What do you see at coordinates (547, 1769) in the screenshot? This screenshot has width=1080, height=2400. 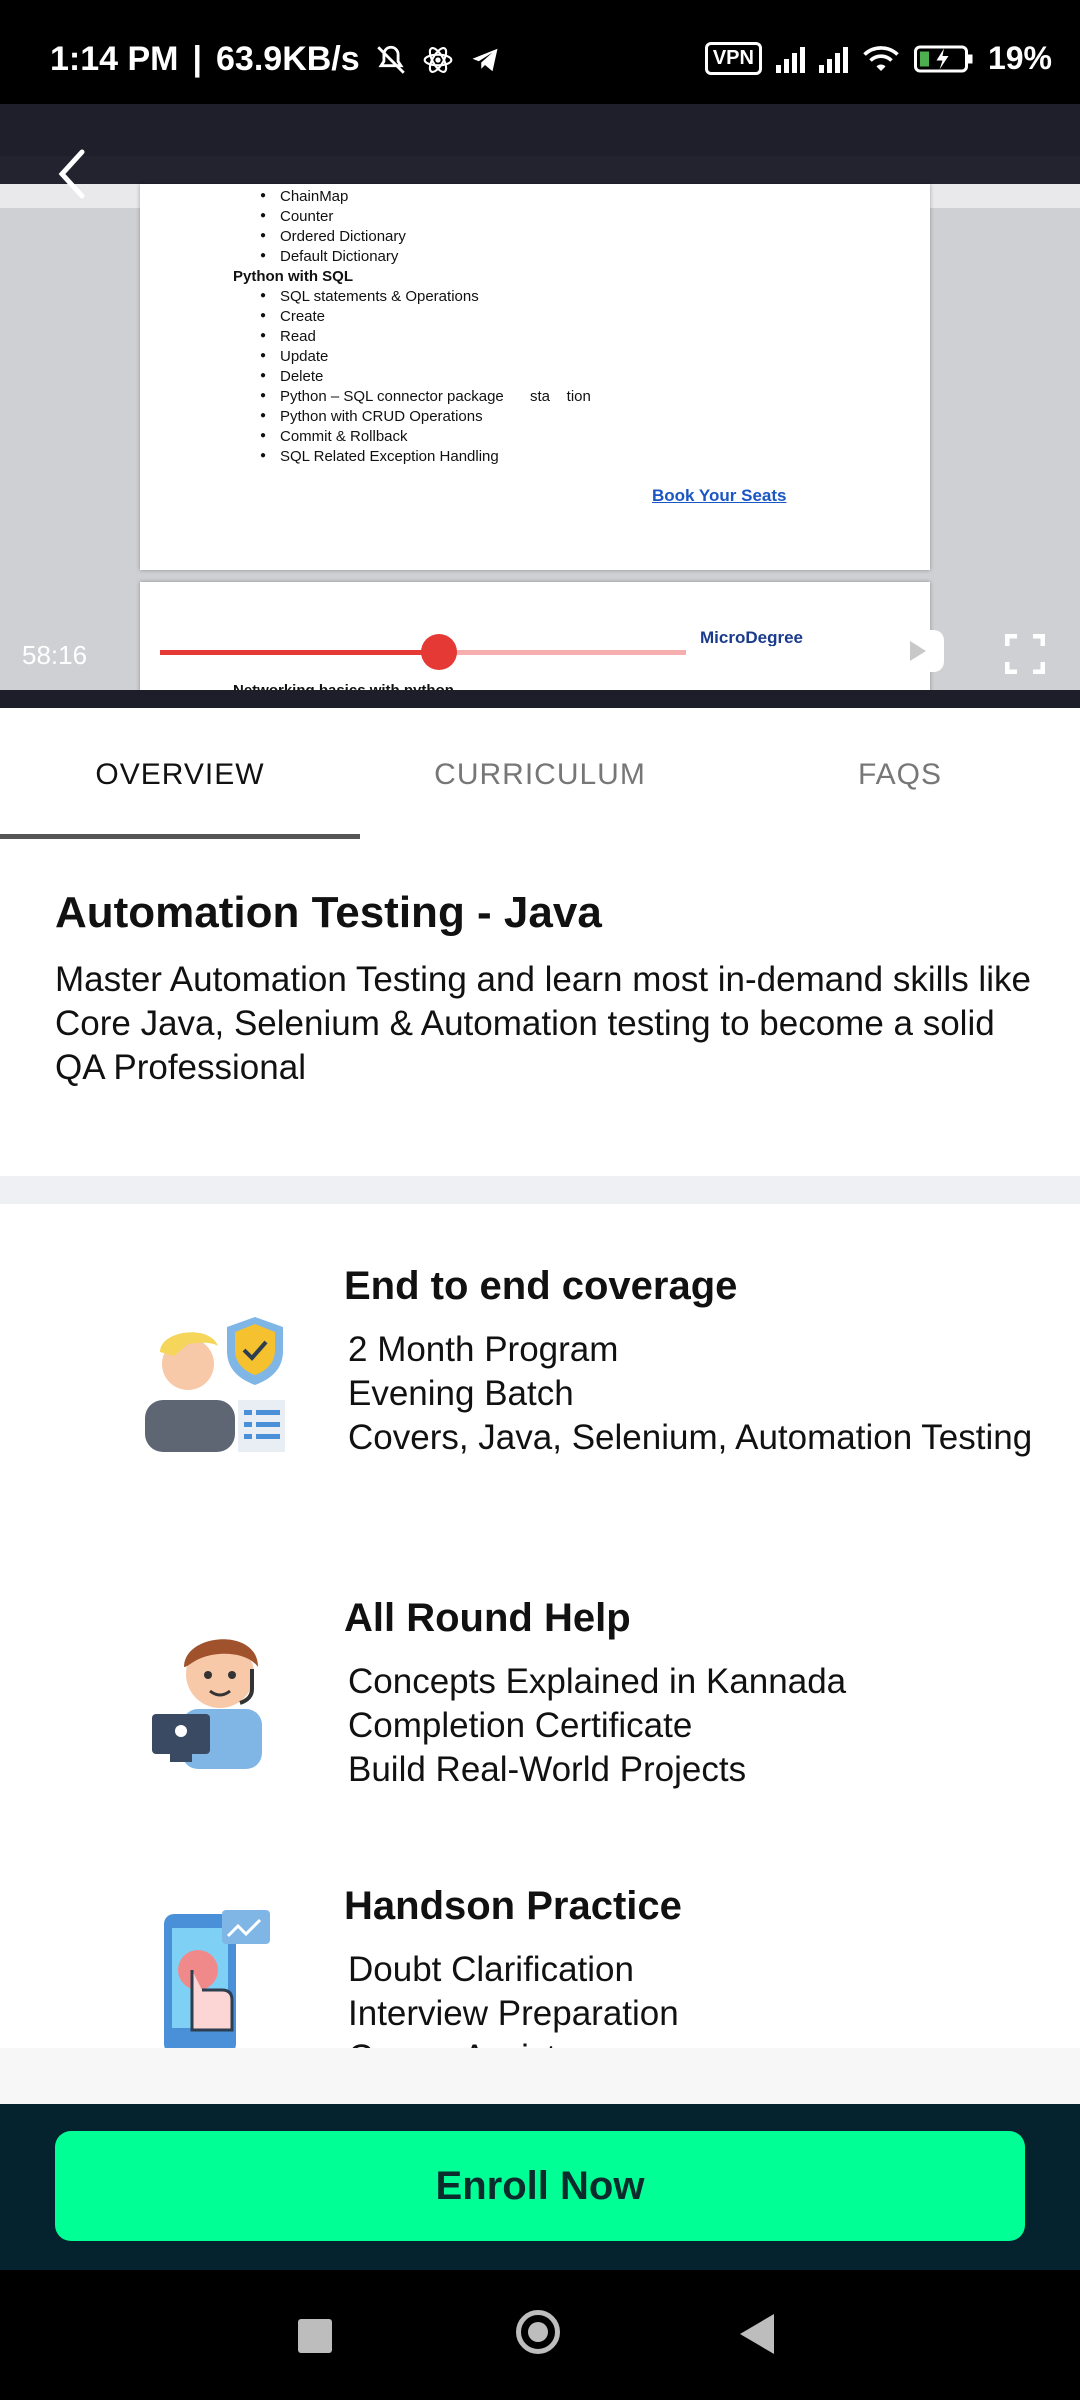 I see `feature-line: Build Real-World Projects` at bounding box center [547, 1769].